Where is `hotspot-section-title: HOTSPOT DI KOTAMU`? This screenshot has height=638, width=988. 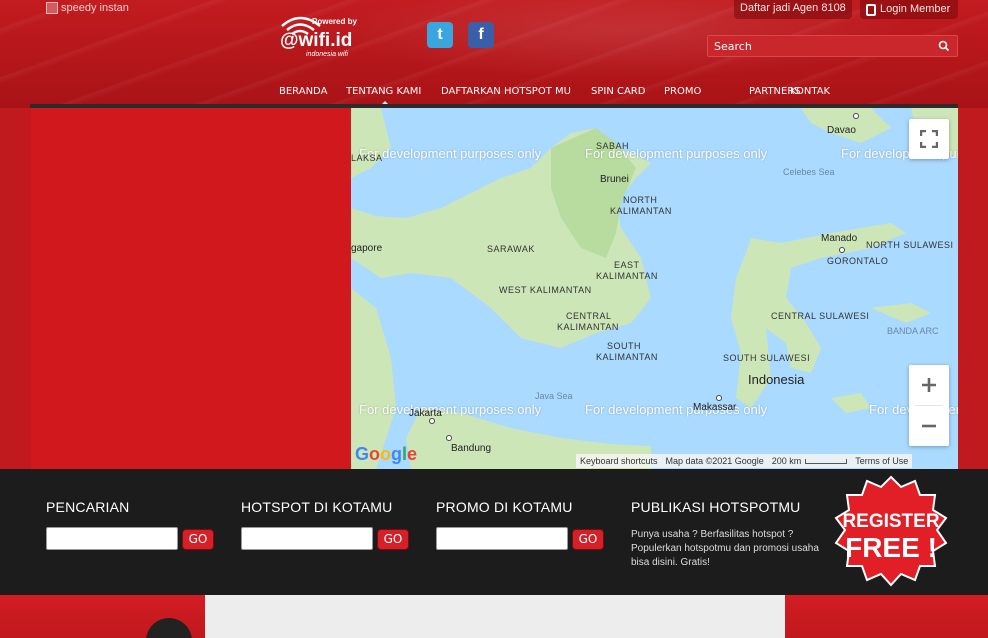 hotspot-section-title: HOTSPOT DI KOTAMU is located at coordinates (317, 507).